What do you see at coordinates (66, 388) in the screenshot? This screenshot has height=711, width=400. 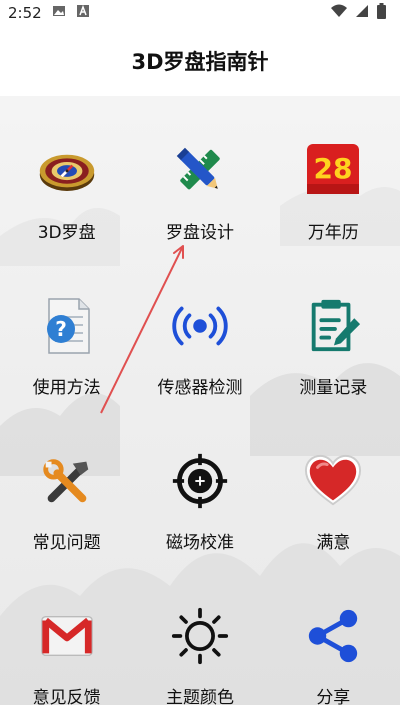 I see `grid-item-label: 使用方法` at bounding box center [66, 388].